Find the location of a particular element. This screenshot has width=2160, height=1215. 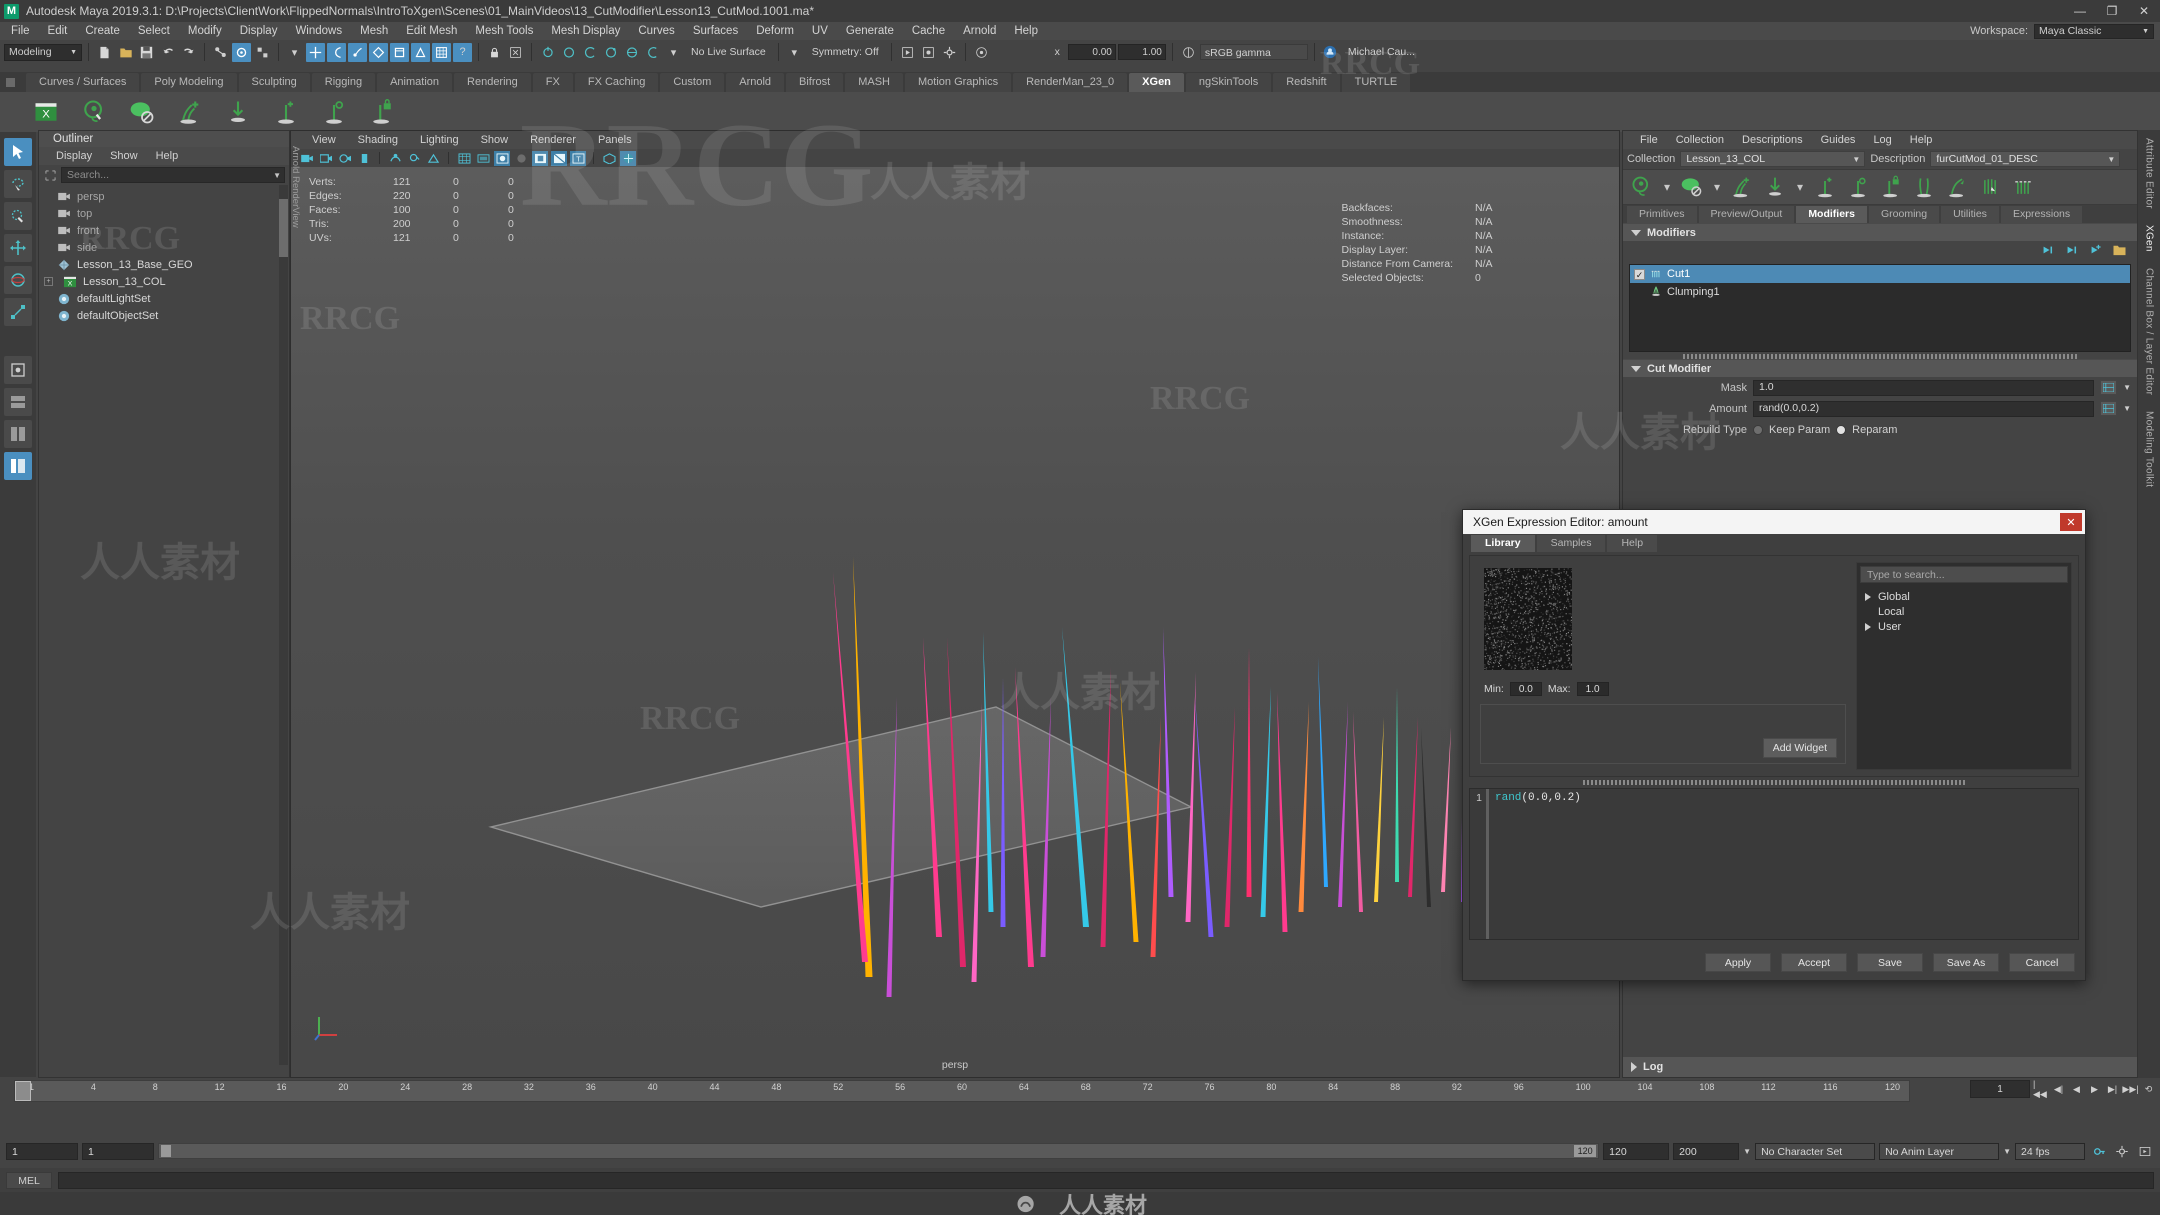

menu-select: Select is located at coordinates (154, 31).